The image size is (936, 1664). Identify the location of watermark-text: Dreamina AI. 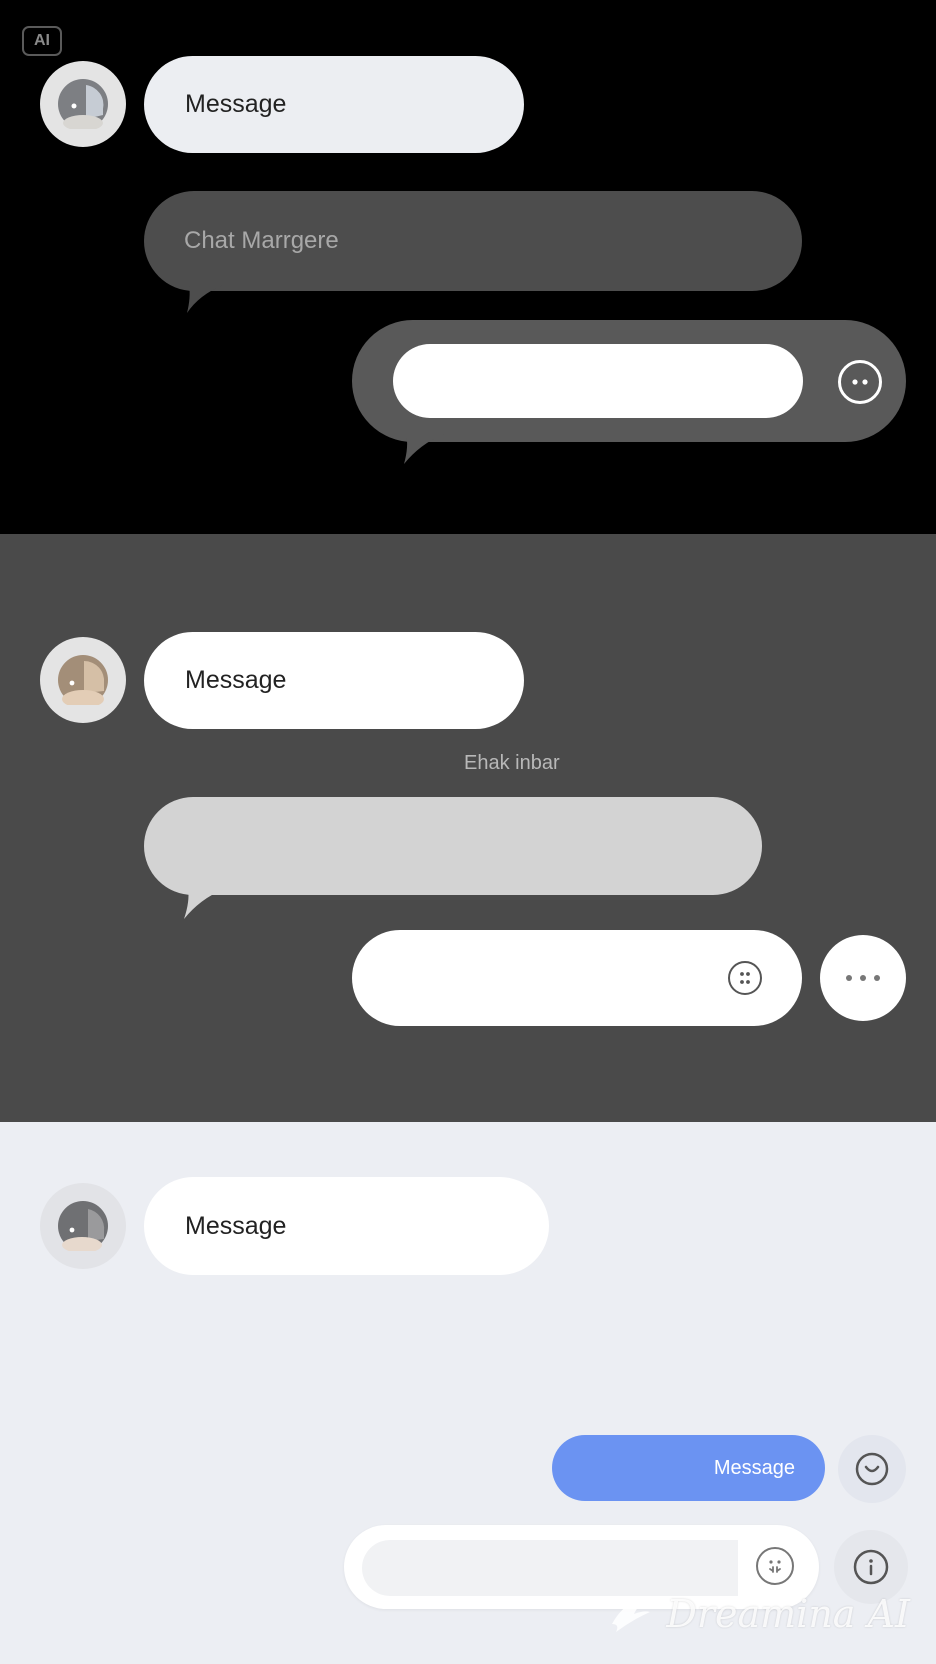
(788, 1614).